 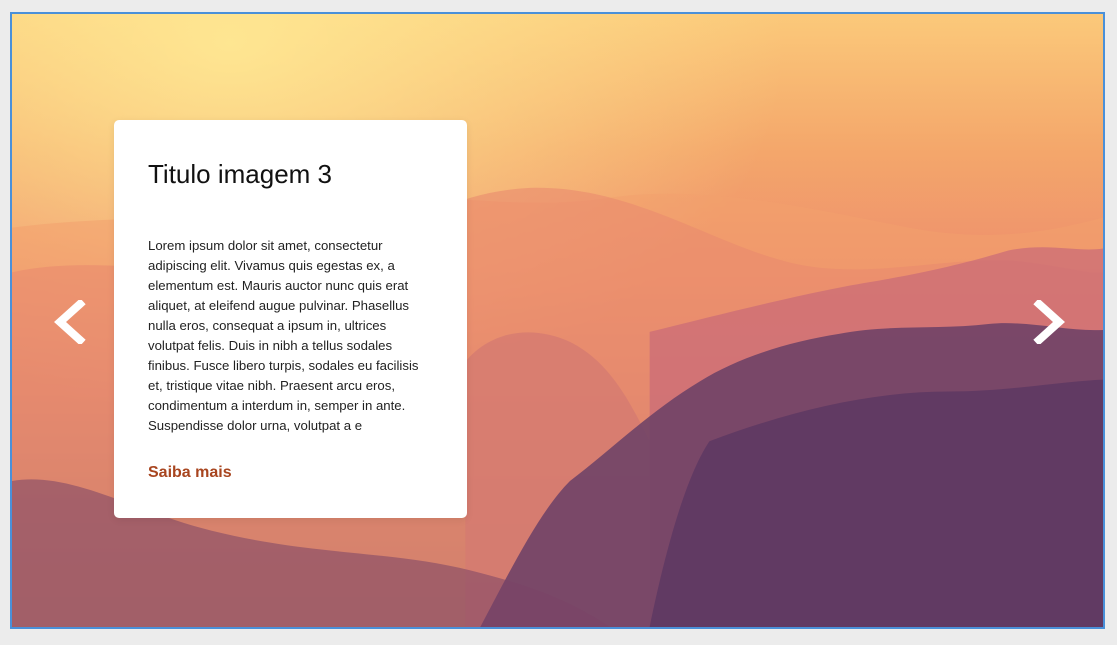 I want to click on previous-slide-button, so click(x=70, y=322).